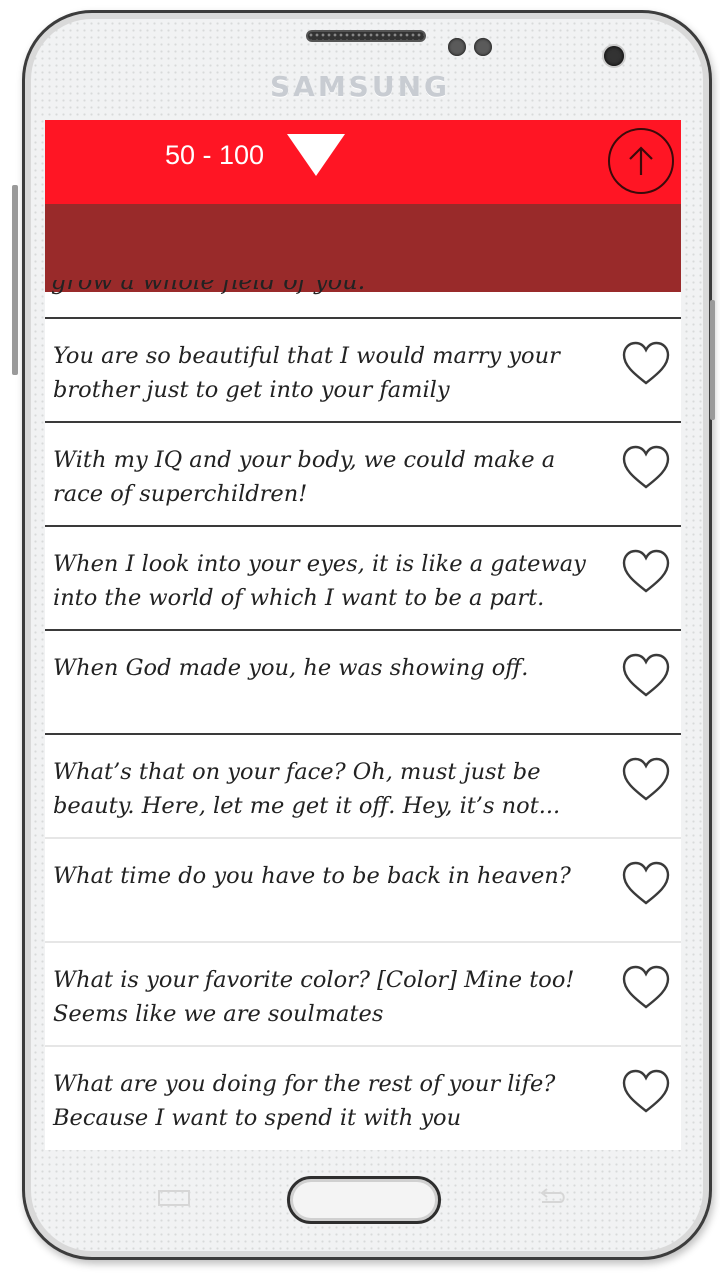 This screenshot has height=1280, width=720. Describe the element at coordinates (363, 248) in the screenshot. I see `sub-toolbar` at that location.